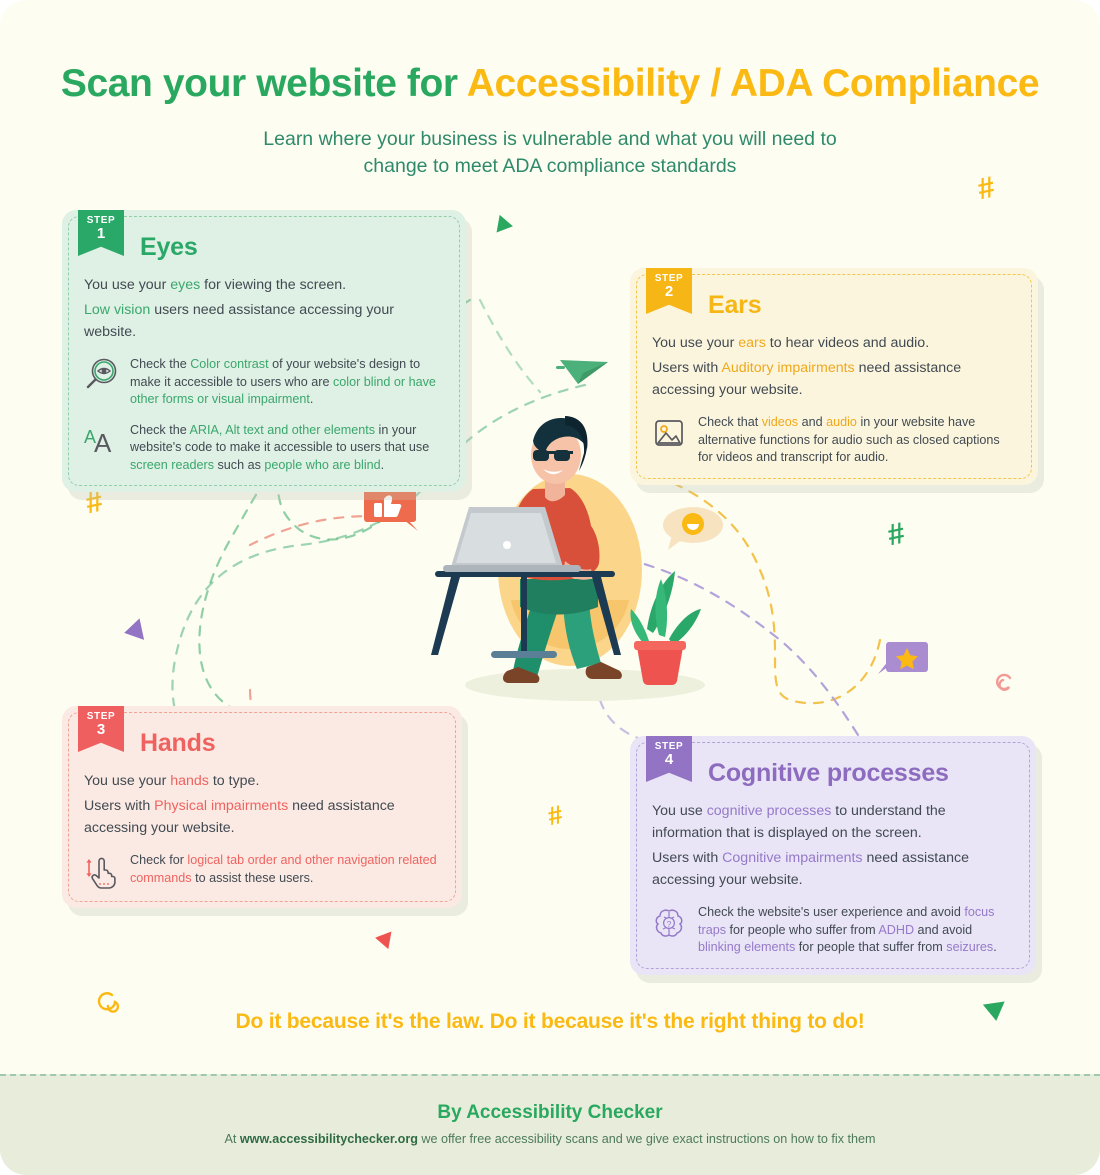 This screenshot has width=1100, height=1175. I want to click on brain-icon: ?, so click(669, 923).